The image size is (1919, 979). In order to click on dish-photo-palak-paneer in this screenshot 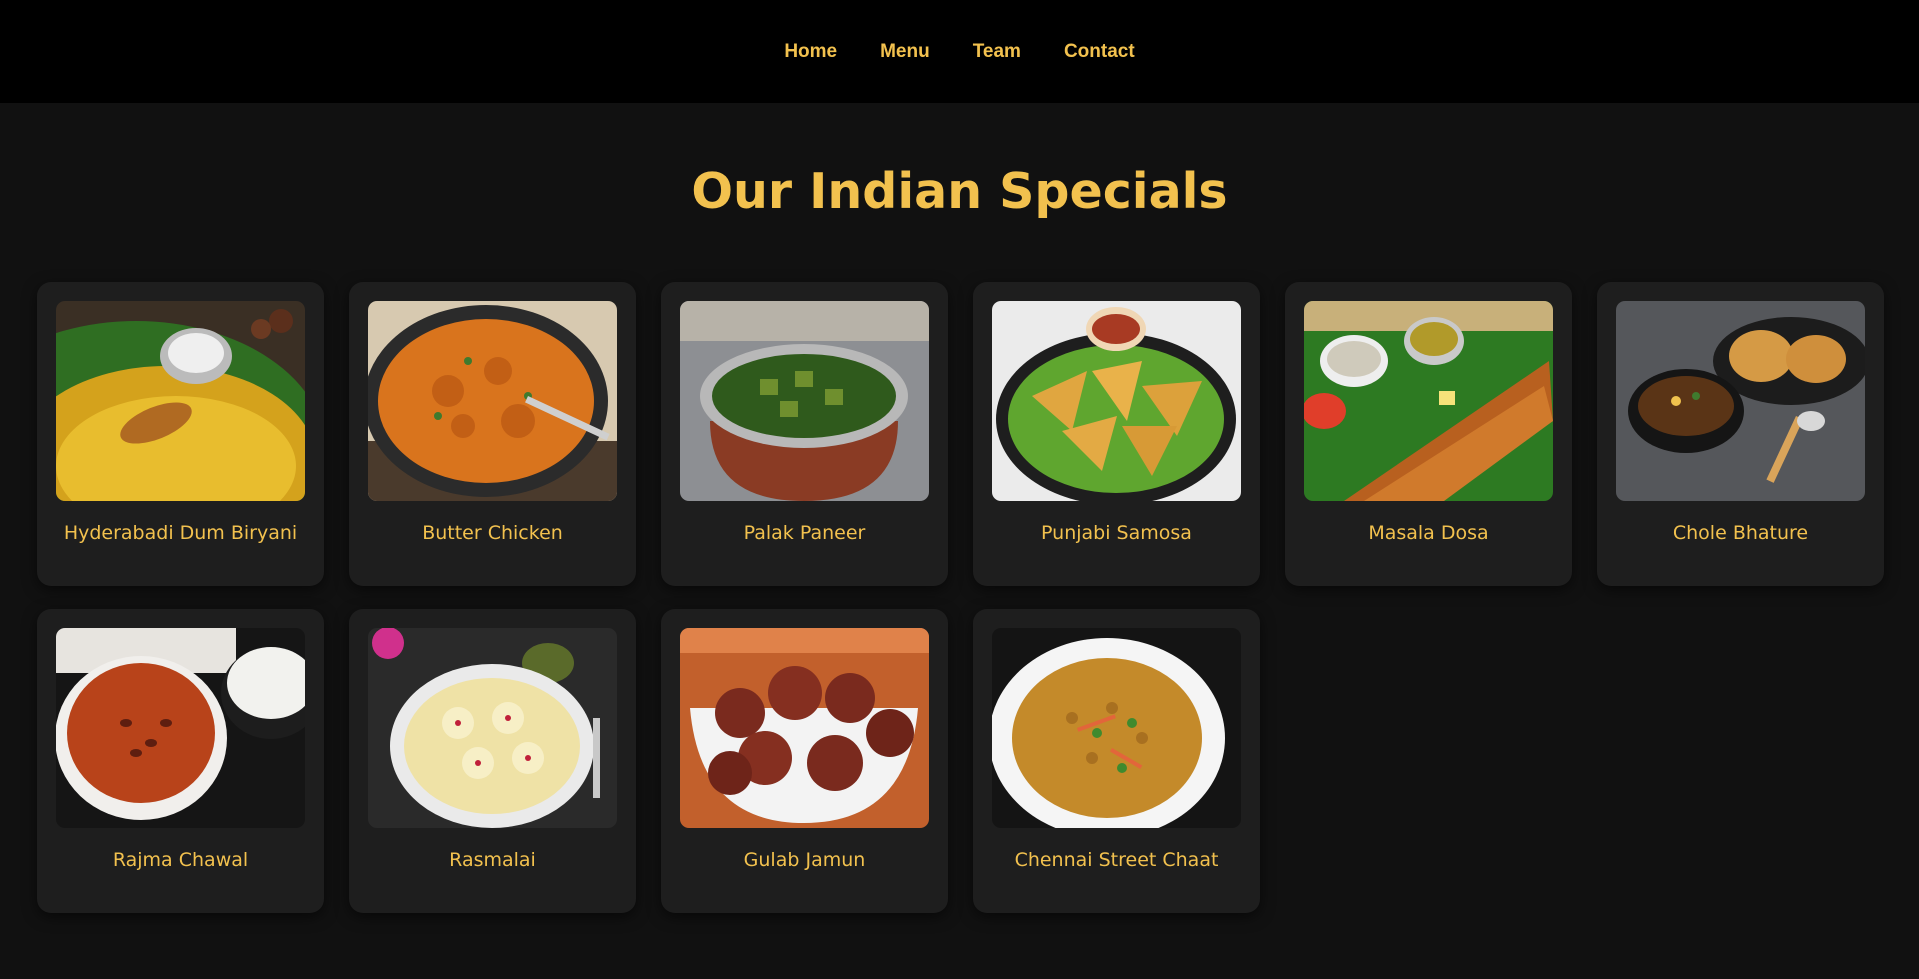, I will do `click(804, 401)`.